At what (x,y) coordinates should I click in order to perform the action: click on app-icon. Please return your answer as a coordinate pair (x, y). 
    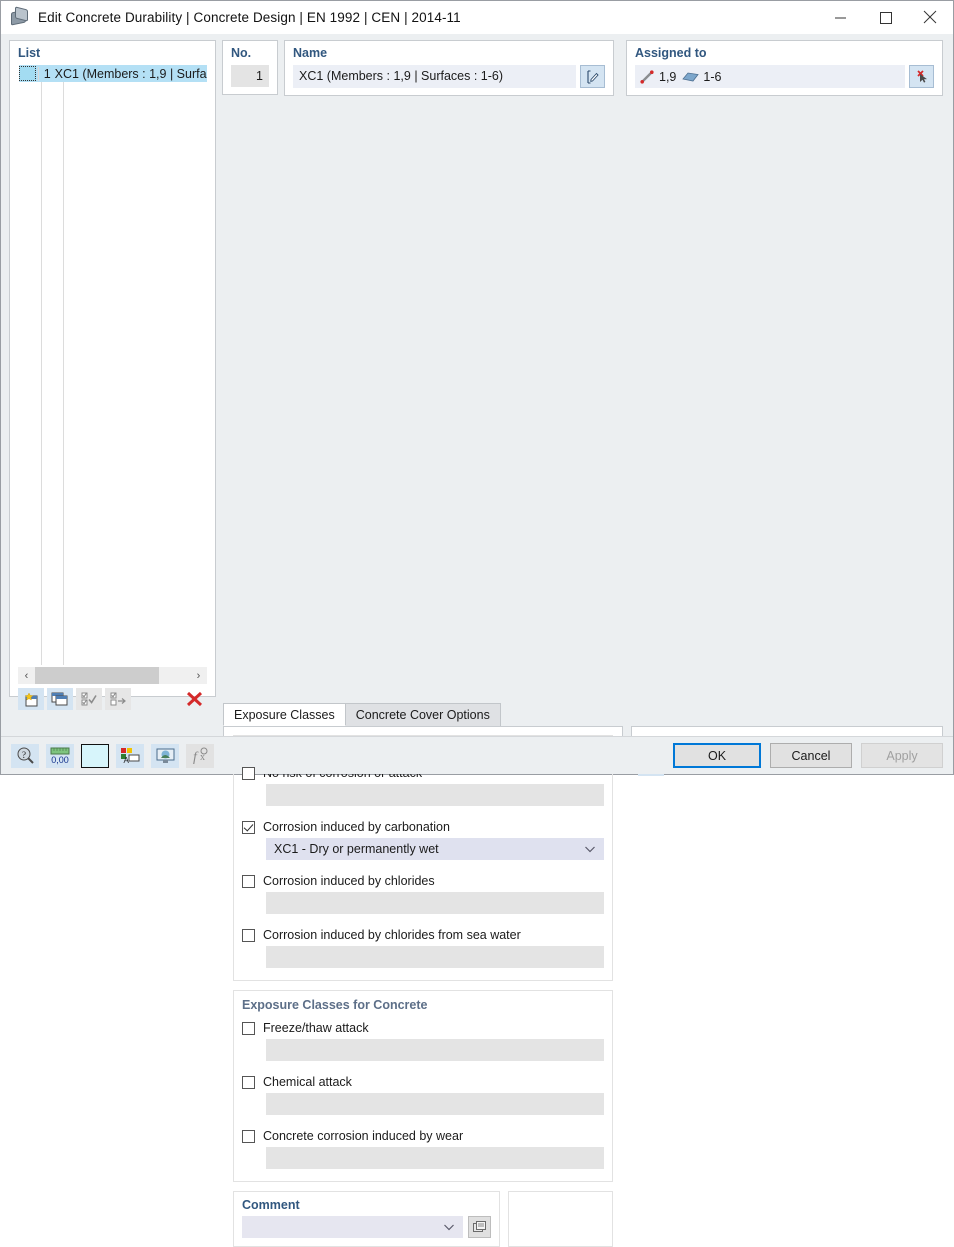
    Looking at the image, I should click on (20, 16).